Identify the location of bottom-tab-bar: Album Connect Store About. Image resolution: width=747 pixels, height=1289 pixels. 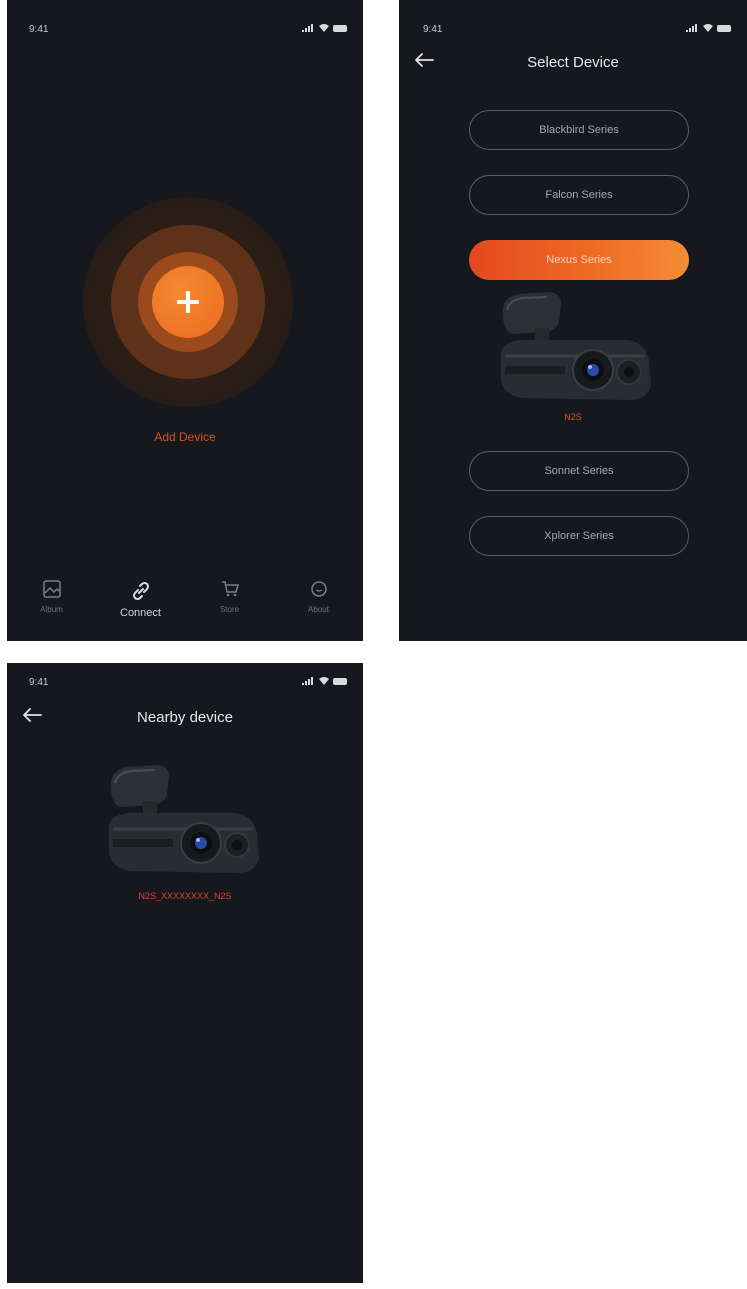
(185, 605).